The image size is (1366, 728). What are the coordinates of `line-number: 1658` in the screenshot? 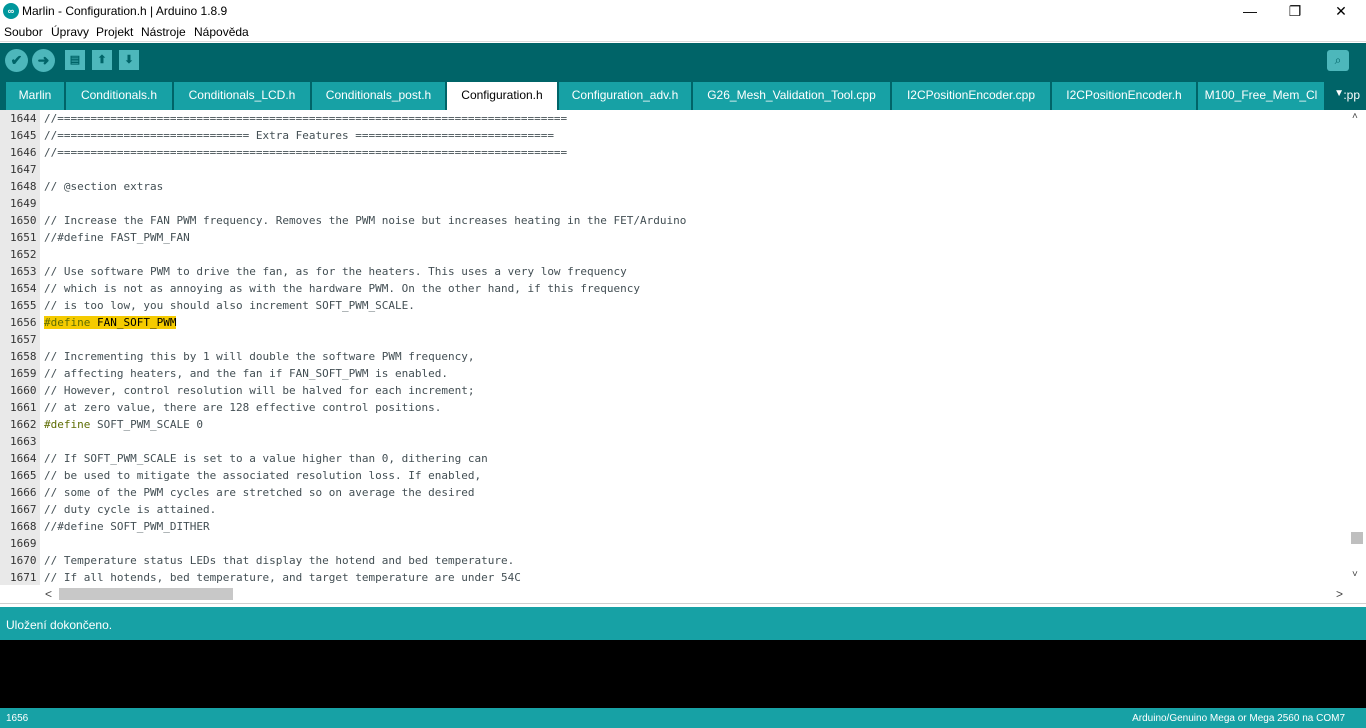 It's located at (23, 356).